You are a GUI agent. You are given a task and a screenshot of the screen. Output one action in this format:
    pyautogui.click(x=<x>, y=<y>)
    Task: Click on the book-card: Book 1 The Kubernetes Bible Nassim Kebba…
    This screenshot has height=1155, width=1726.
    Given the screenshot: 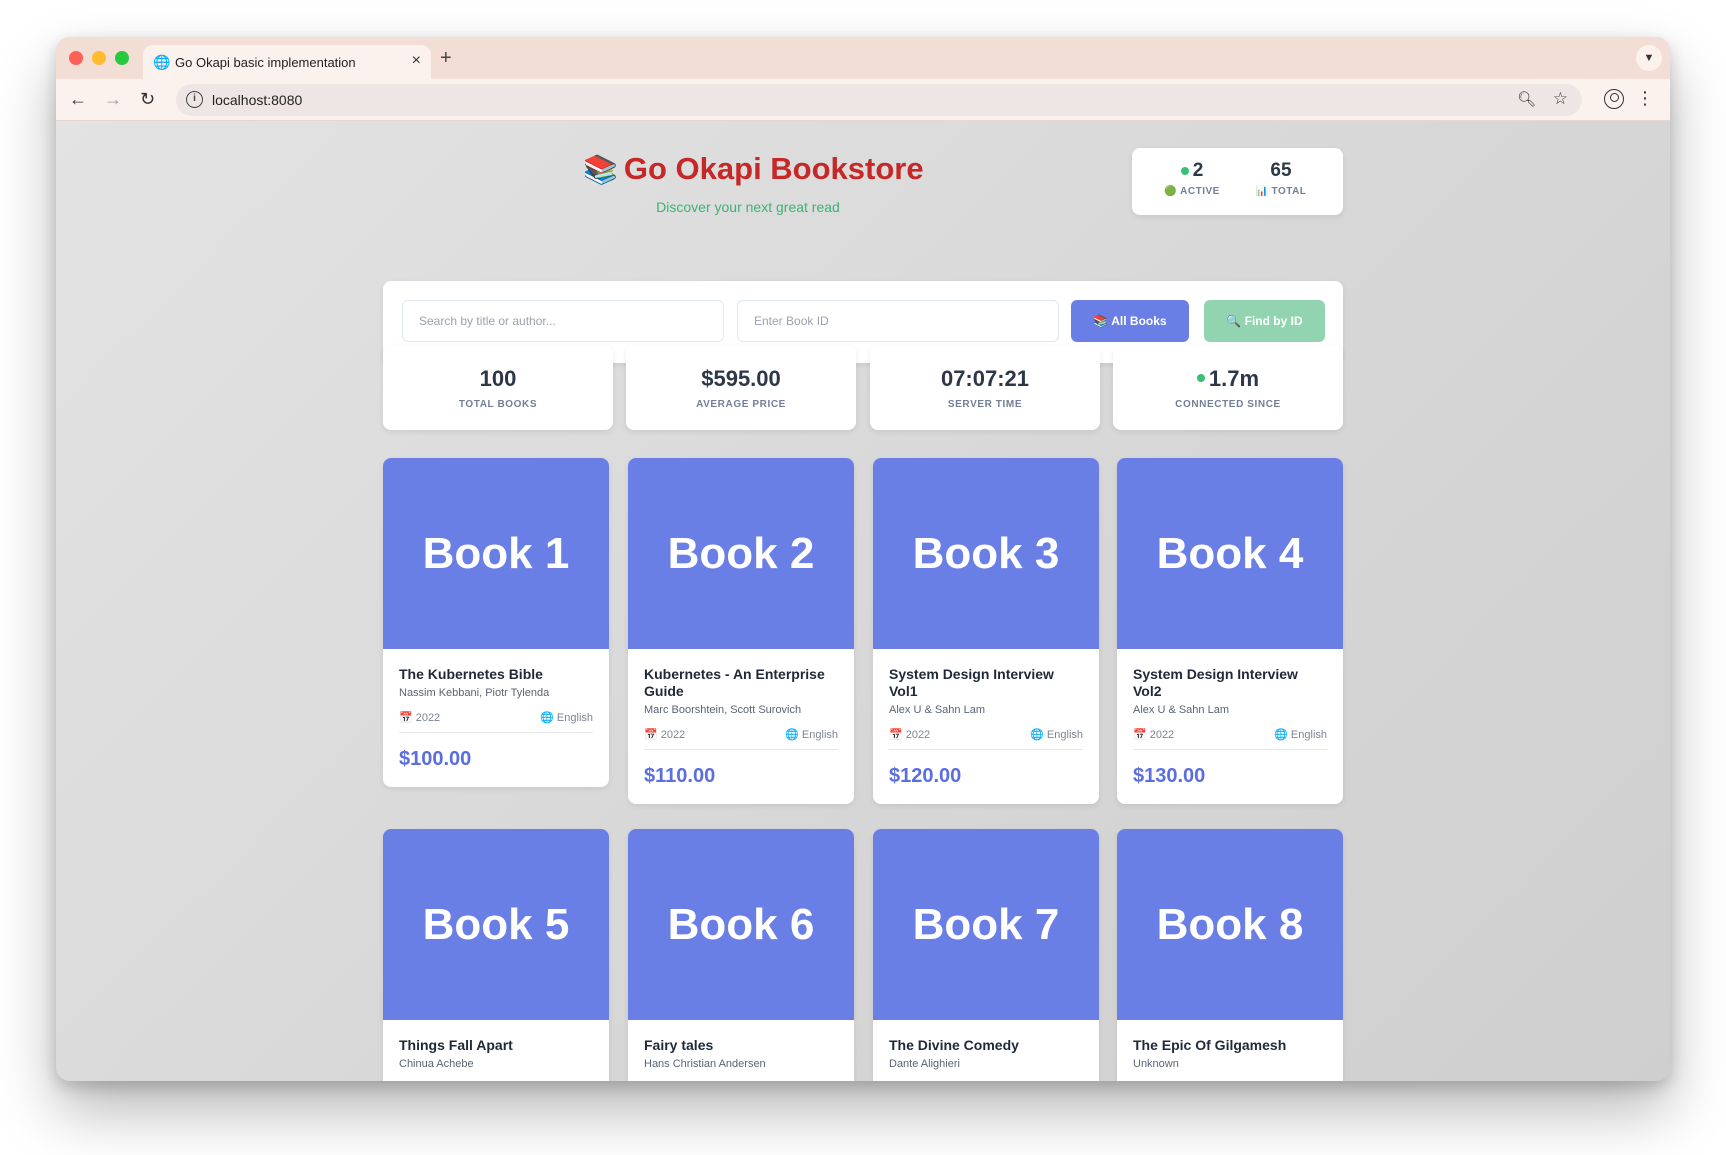 What is the action you would take?
    pyautogui.click(x=496, y=622)
    